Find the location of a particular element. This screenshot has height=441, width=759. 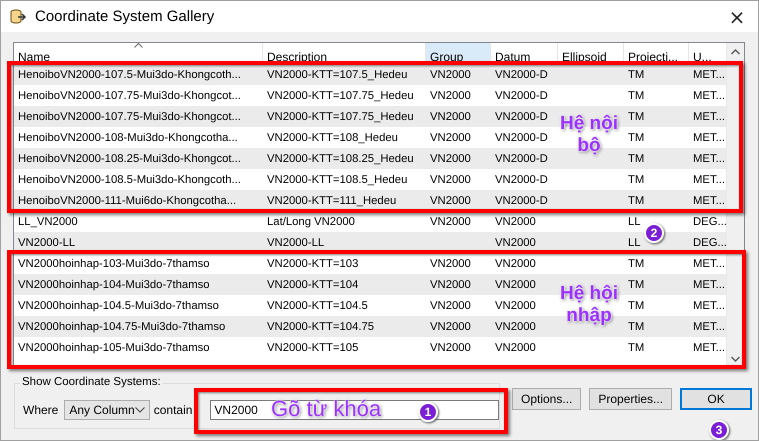

table-cell-text: VN2000hoinhap-105-Mui3do-7thamso is located at coordinates (114, 348).